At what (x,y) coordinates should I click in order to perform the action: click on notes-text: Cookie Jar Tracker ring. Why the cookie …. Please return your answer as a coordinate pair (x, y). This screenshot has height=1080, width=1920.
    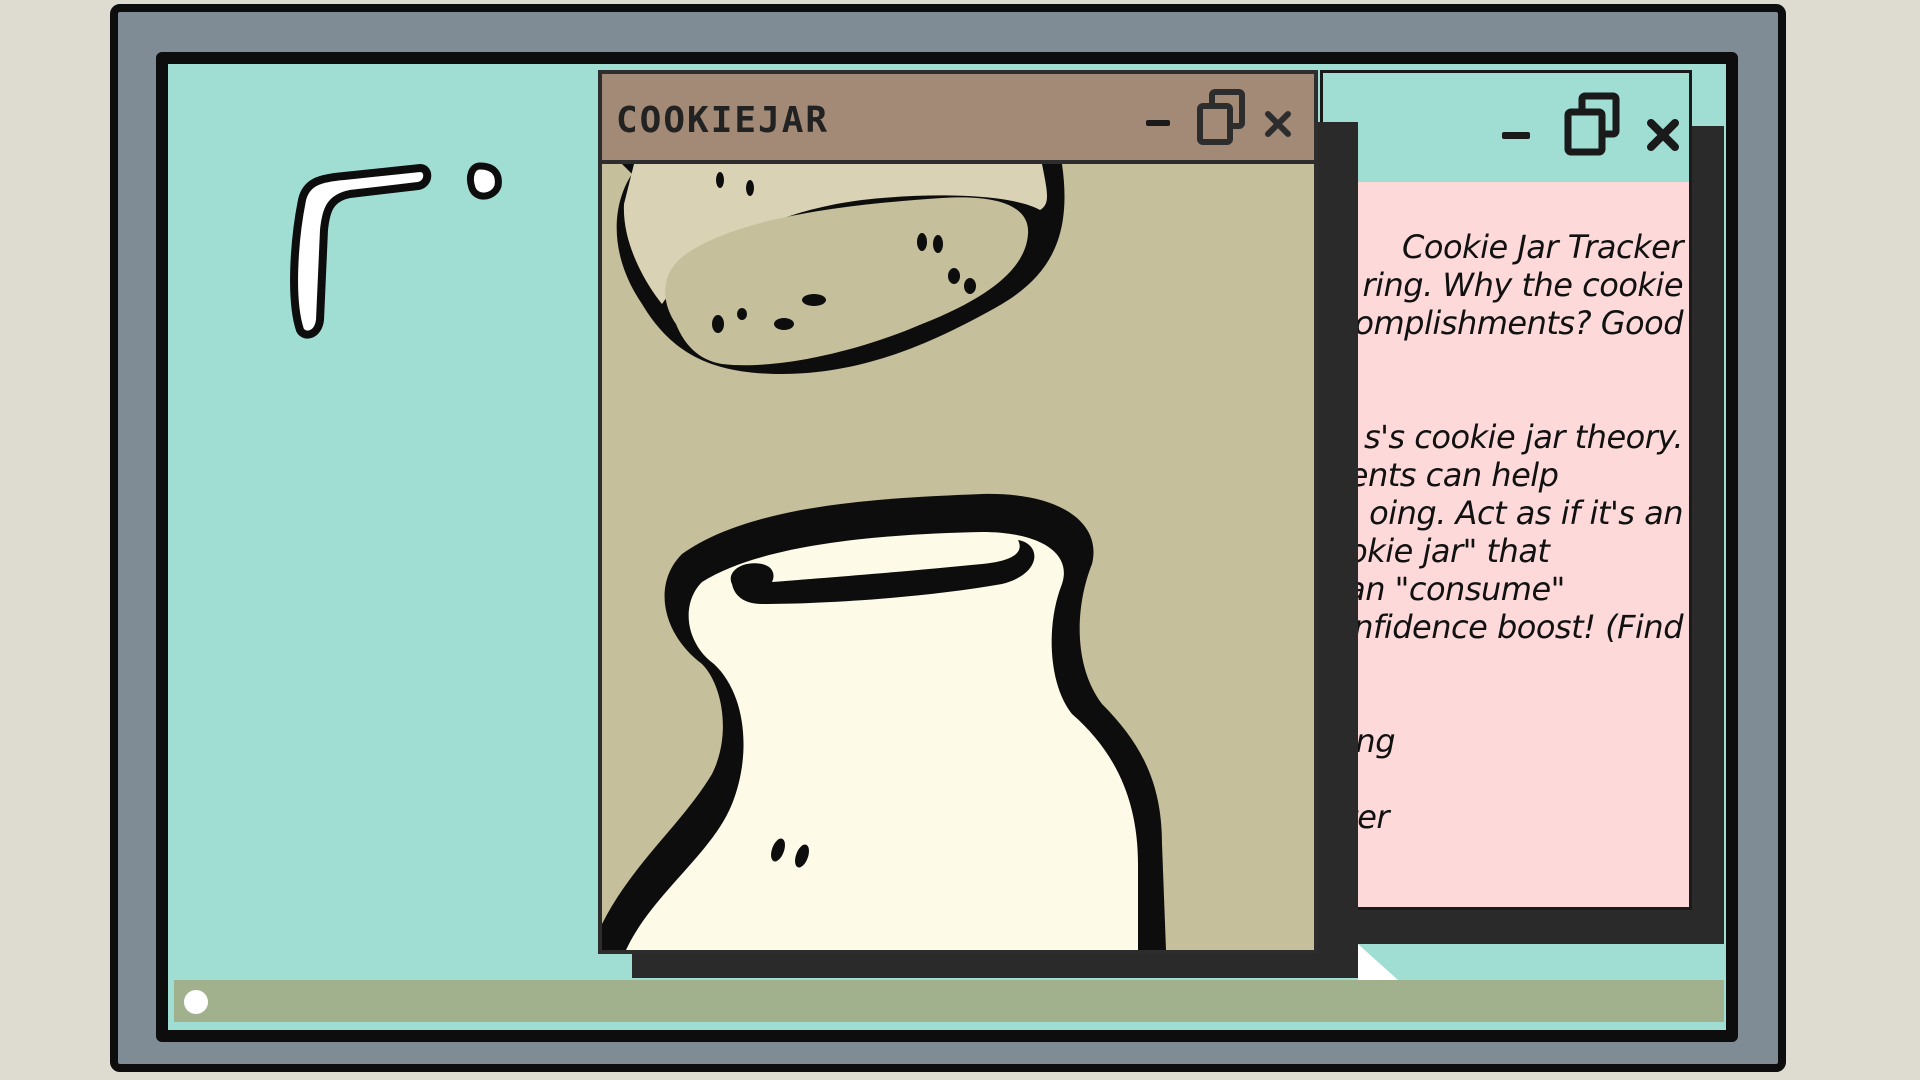
    Looking at the image, I should click on (1512, 532).